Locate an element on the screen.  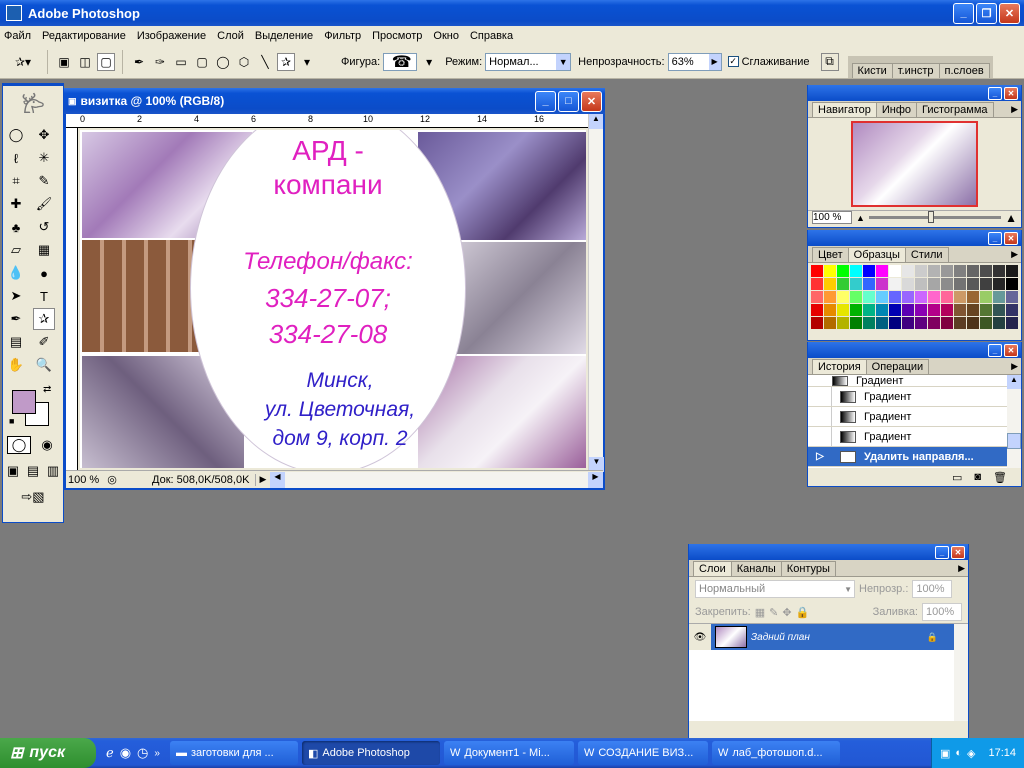
network-icon: ▣ is located at coordinates (945, 753).